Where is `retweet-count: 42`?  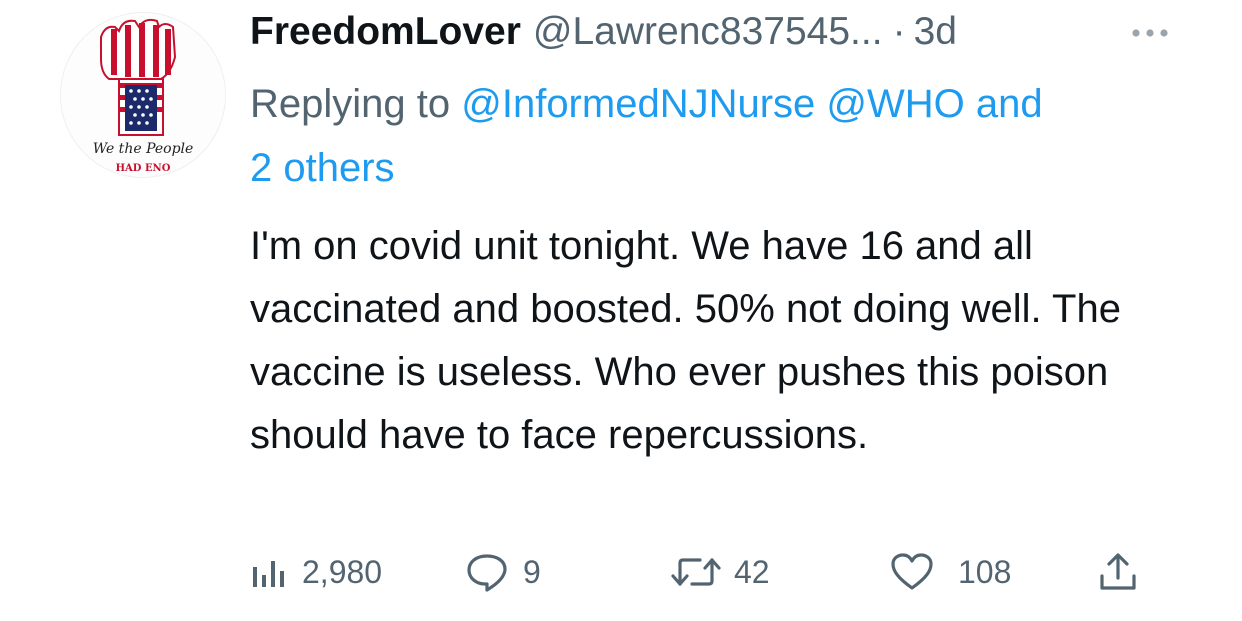
retweet-count: 42 is located at coordinates (752, 571).